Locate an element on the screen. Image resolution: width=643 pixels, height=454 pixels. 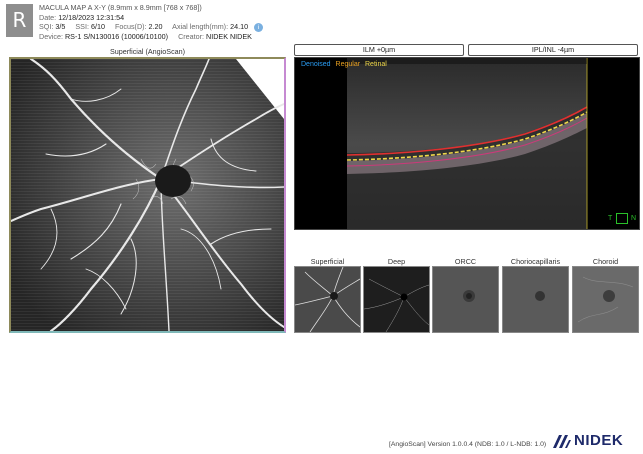
creator-label: Creator: is located at coordinates (191, 36).